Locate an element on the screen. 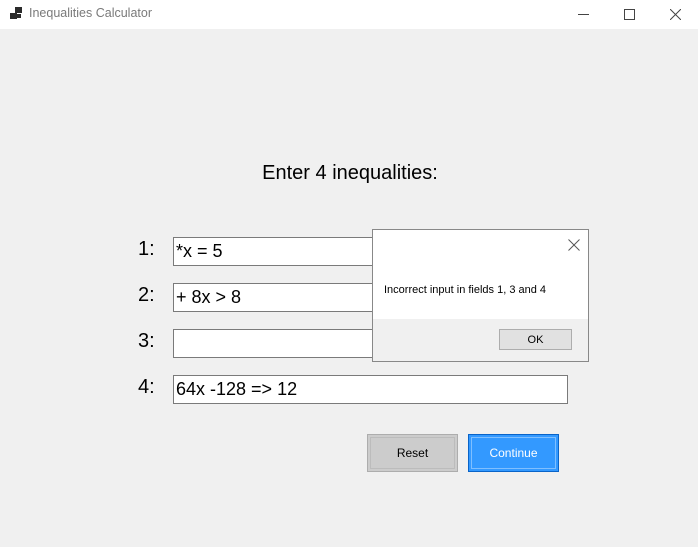  app-icon is located at coordinates (16, 13).